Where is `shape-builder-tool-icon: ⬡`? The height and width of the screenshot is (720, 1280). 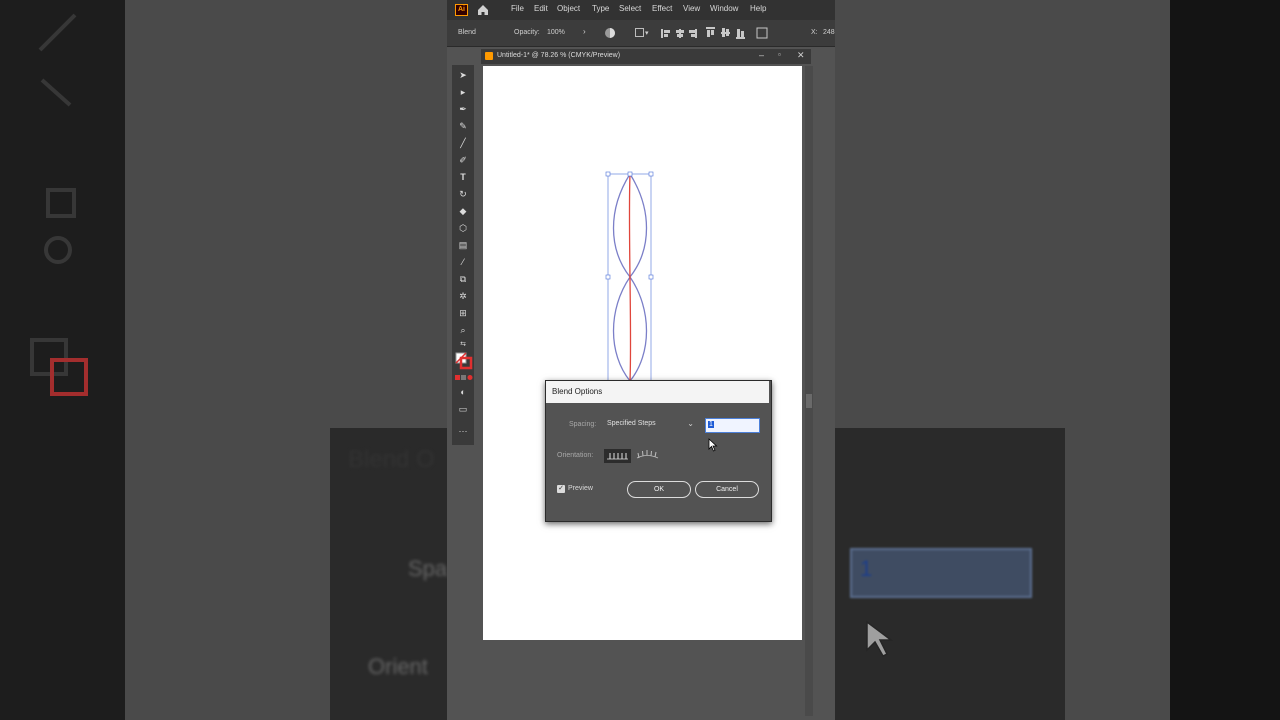 shape-builder-tool-icon: ⬡ is located at coordinates (463, 228).